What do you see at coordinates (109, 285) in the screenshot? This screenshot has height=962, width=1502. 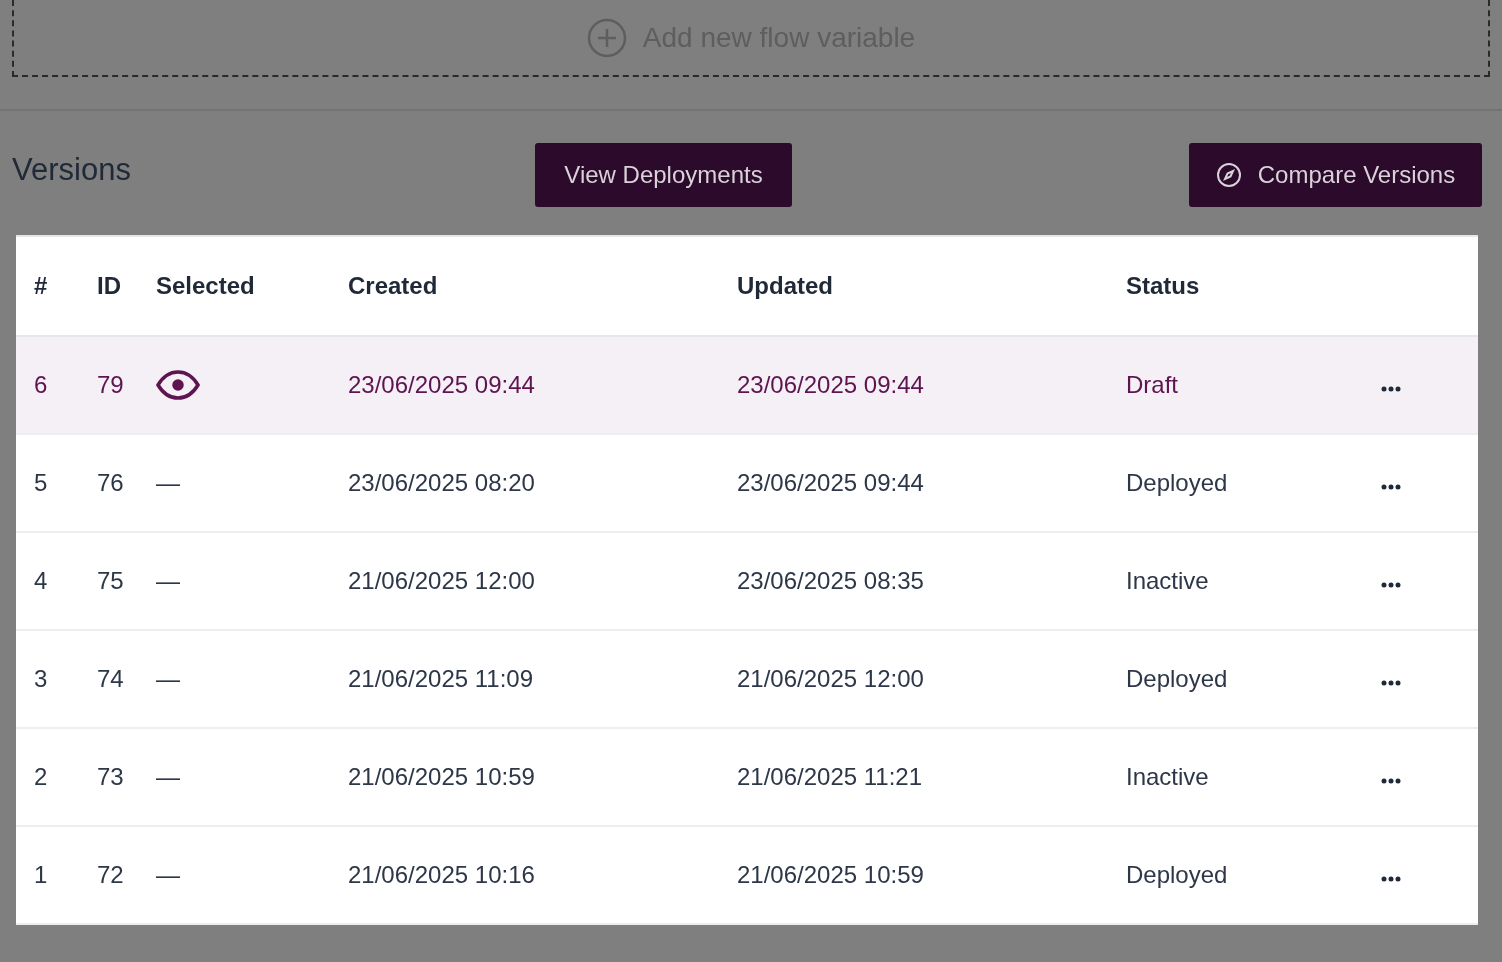 I see `column-header: ID` at bounding box center [109, 285].